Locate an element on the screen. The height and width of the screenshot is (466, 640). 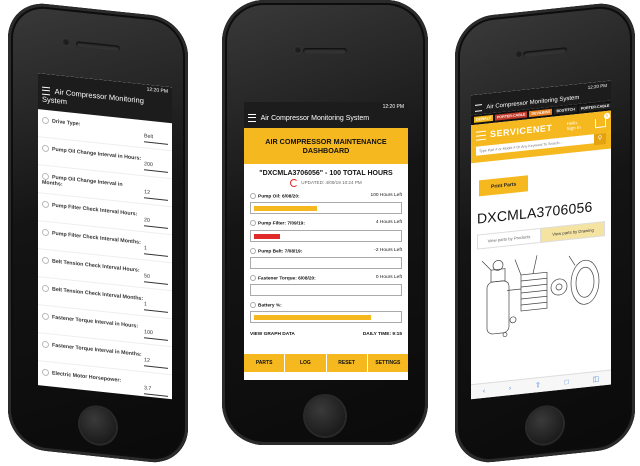
setting-value: 3.7 is located at coordinates (156, 391).